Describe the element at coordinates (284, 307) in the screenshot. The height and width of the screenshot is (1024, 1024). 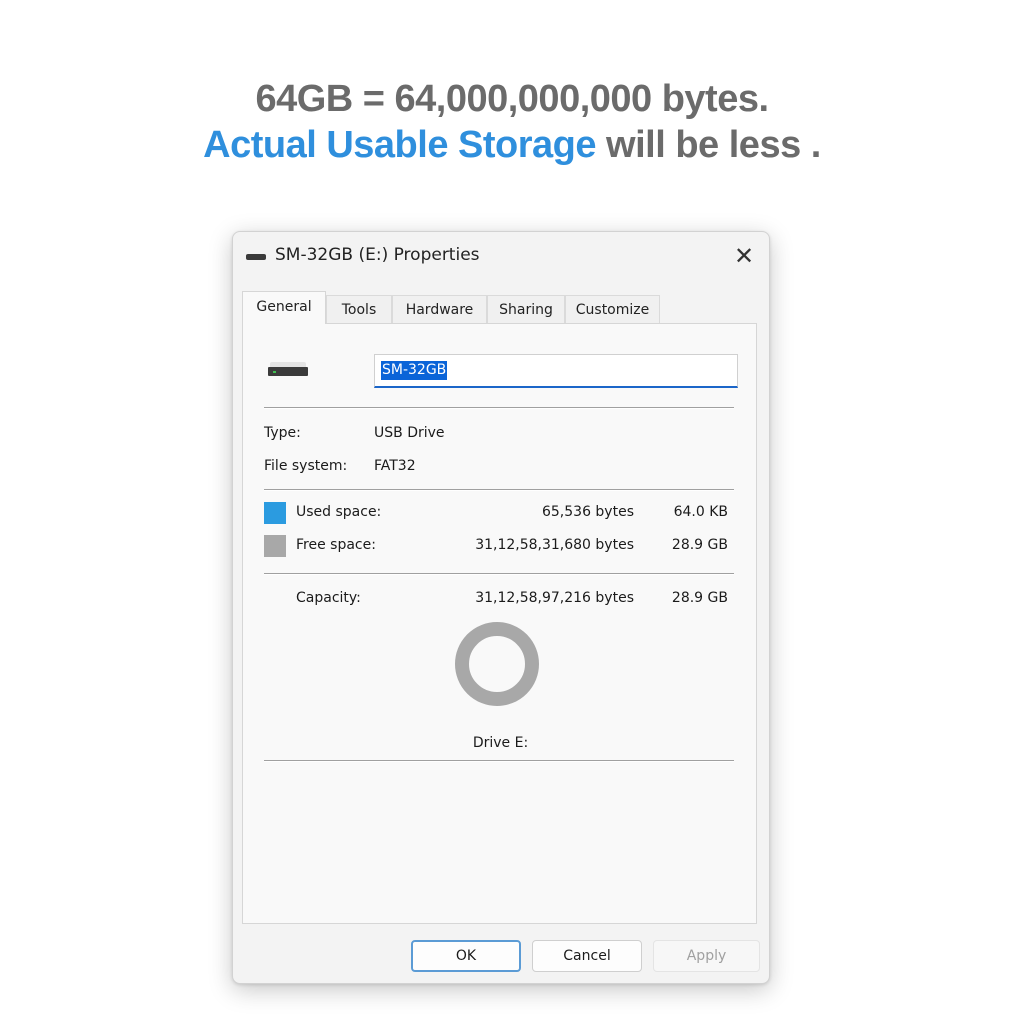
I see `tab-general: General` at that location.